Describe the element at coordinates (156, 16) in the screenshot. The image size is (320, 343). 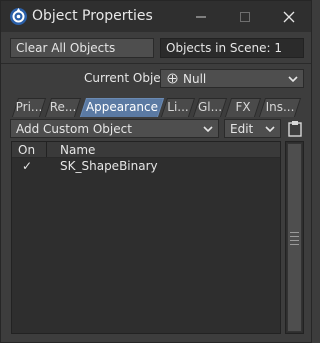
I see `title-bar: Object Properties` at that location.